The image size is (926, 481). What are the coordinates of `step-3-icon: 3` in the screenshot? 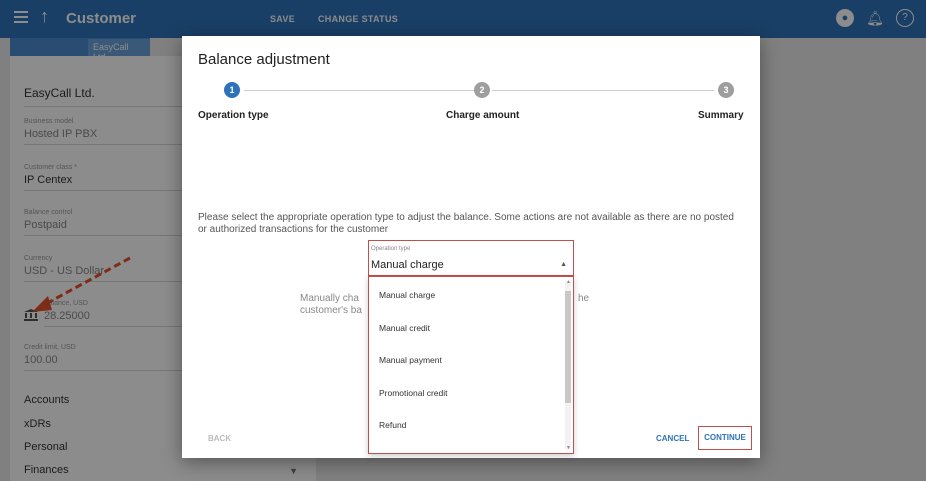 It's located at (726, 90).